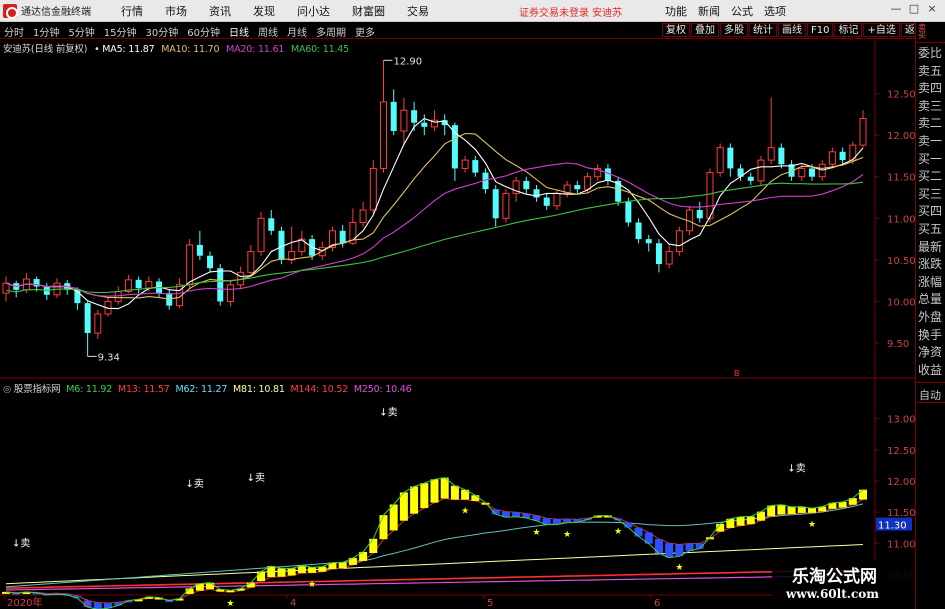  I want to click on quote-label-6: 买一, so click(930, 158).